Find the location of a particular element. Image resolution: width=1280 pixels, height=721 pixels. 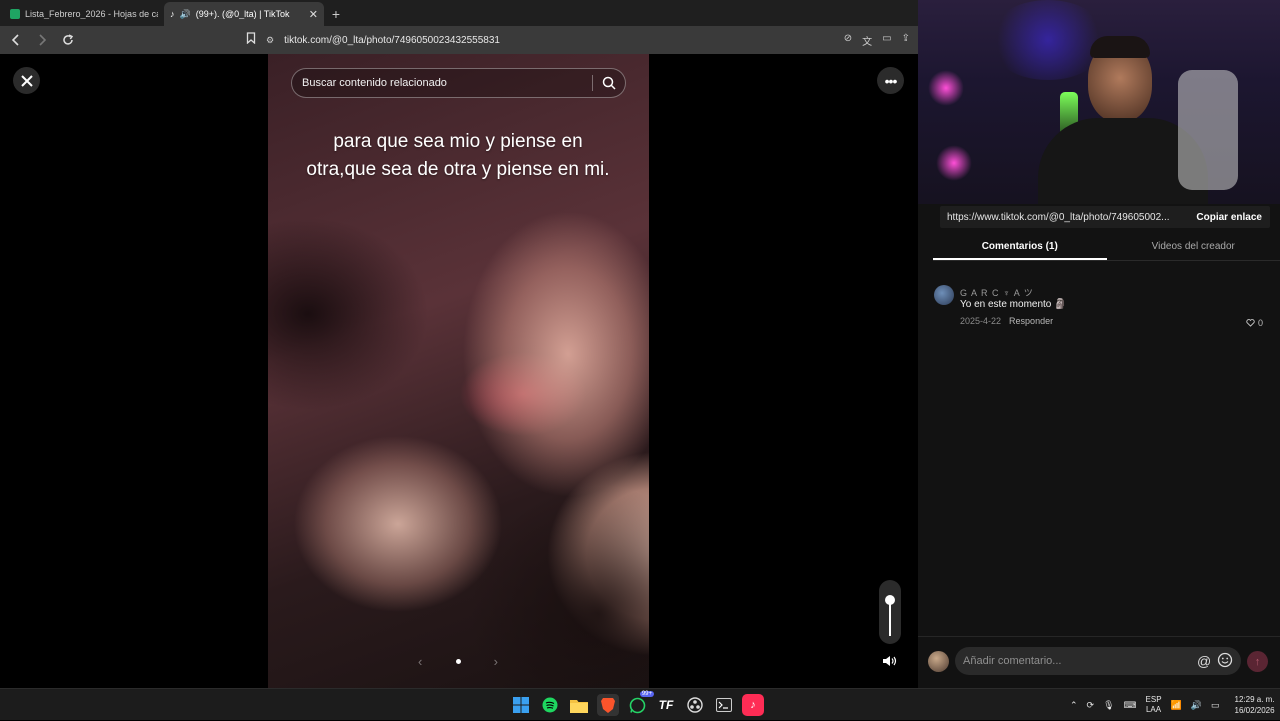

sync-icon: ⟳ is located at coordinates (1091, 705).